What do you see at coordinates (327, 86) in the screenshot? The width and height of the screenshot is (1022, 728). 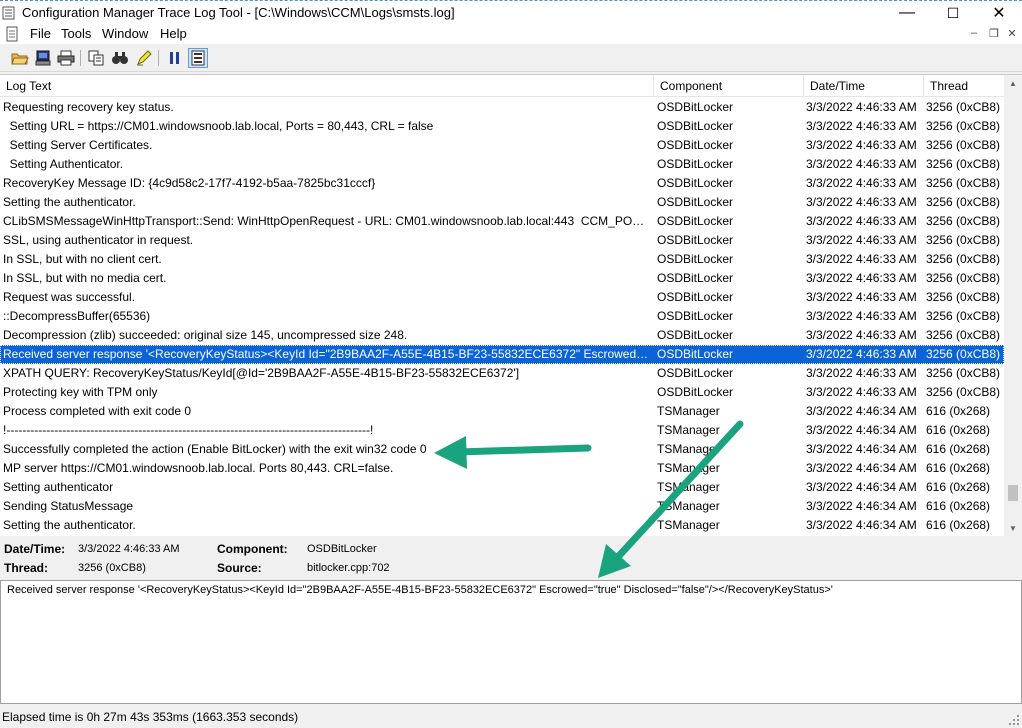 I see `column-header-log-text: Log Text` at bounding box center [327, 86].